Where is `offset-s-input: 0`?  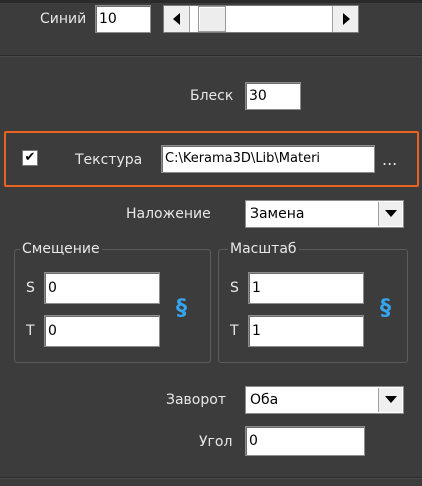 offset-s-input: 0 is located at coordinates (102, 288).